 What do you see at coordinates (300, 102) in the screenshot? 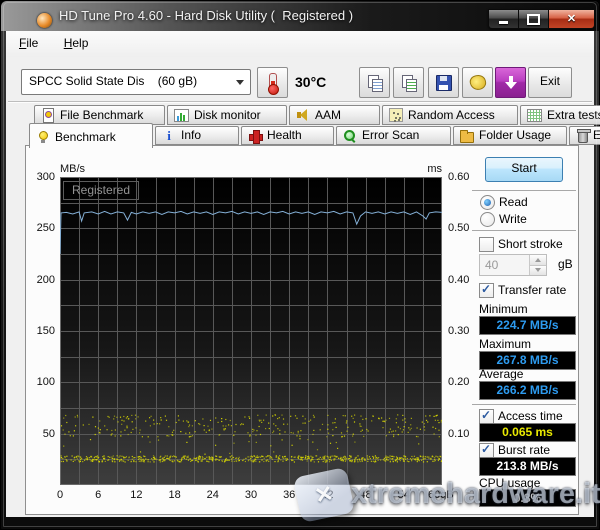
I see `toolbar-separator` at bounding box center [300, 102].